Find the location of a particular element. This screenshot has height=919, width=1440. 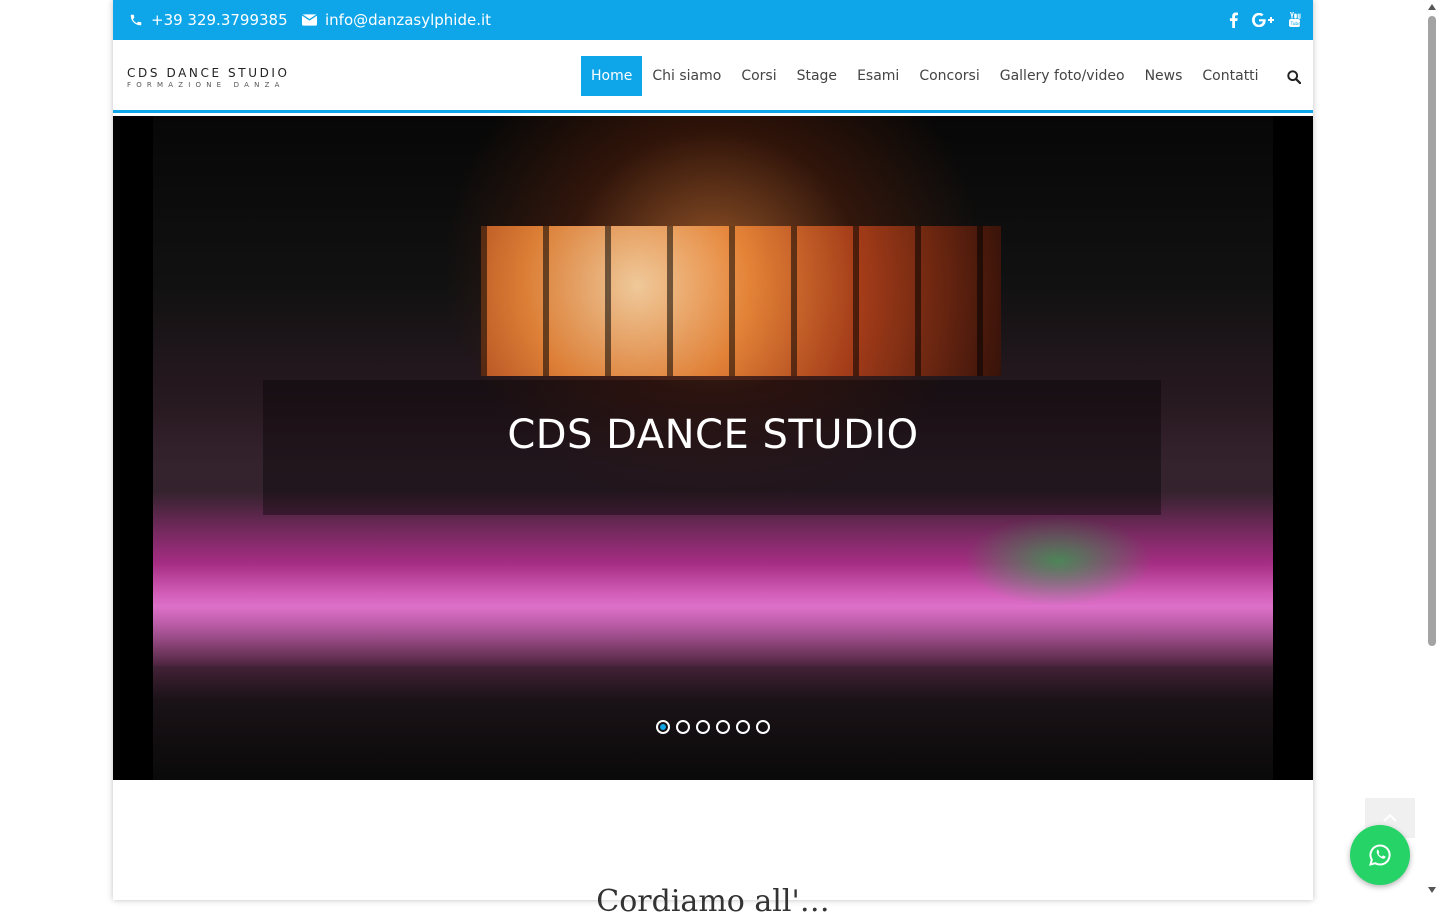

svg-text: Tube is located at coordinates (1296, 24).